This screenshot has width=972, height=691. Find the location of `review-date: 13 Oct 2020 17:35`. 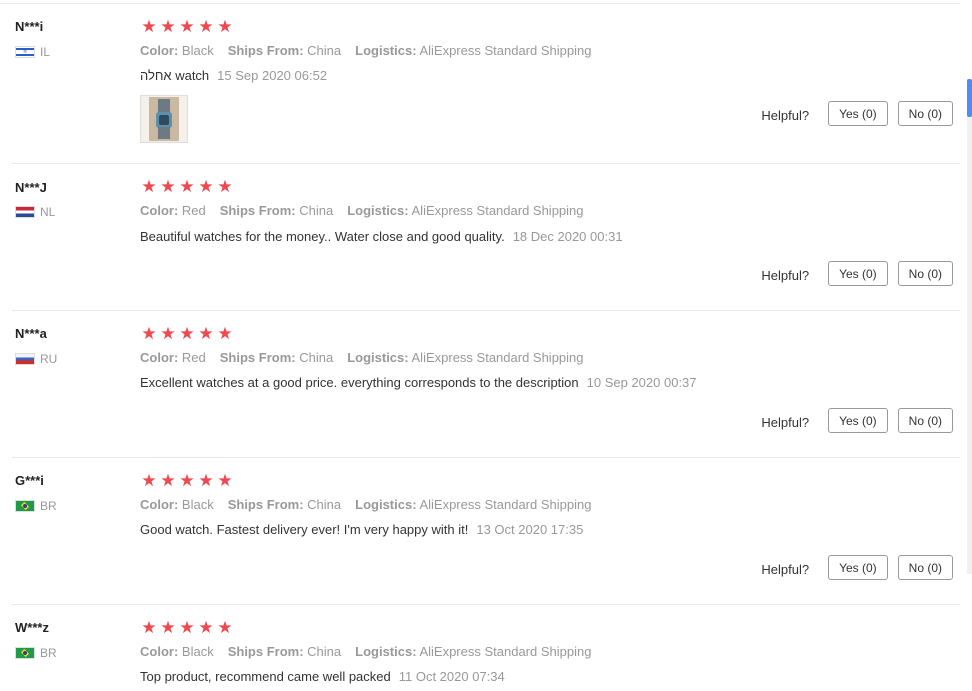

review-date: 13 Oct 2020 17:35 is located at coordinates (530, 529).